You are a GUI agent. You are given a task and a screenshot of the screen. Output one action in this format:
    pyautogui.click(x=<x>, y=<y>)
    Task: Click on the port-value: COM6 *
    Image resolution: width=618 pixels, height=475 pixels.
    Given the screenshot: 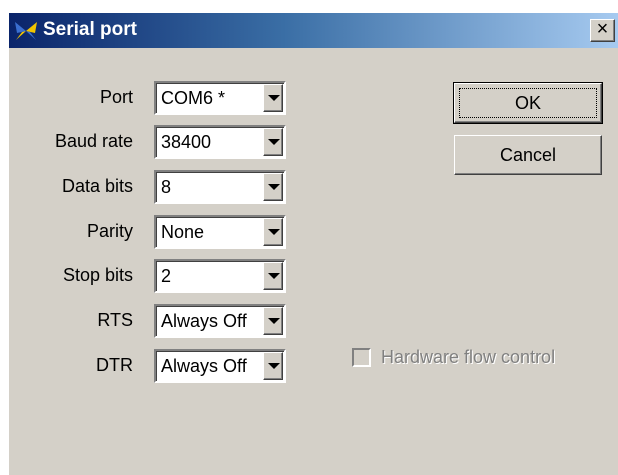 What is the action you would take?
    pyautogui.click(x=193, y=98)
    